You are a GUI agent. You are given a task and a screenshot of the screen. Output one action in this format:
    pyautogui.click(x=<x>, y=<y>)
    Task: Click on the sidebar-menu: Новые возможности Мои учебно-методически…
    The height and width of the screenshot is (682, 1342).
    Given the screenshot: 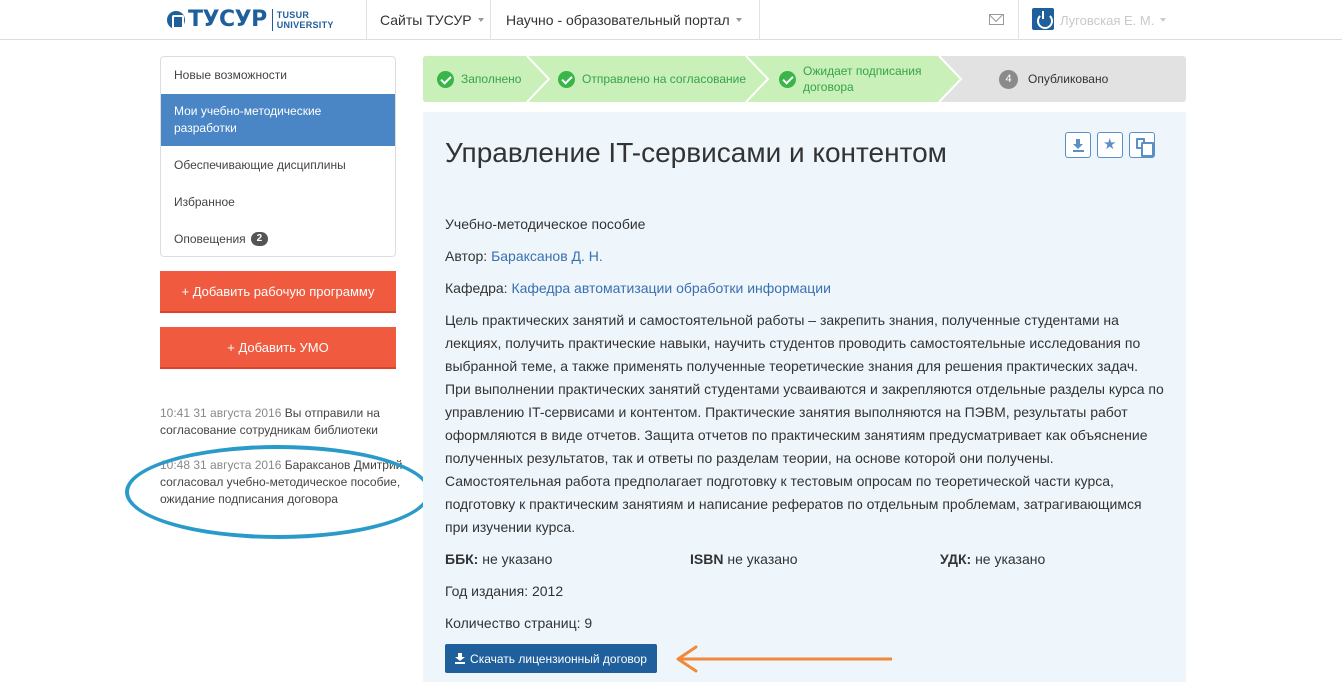 What is the action you would take?
    pyautogui.click(x=278, y=156)
    